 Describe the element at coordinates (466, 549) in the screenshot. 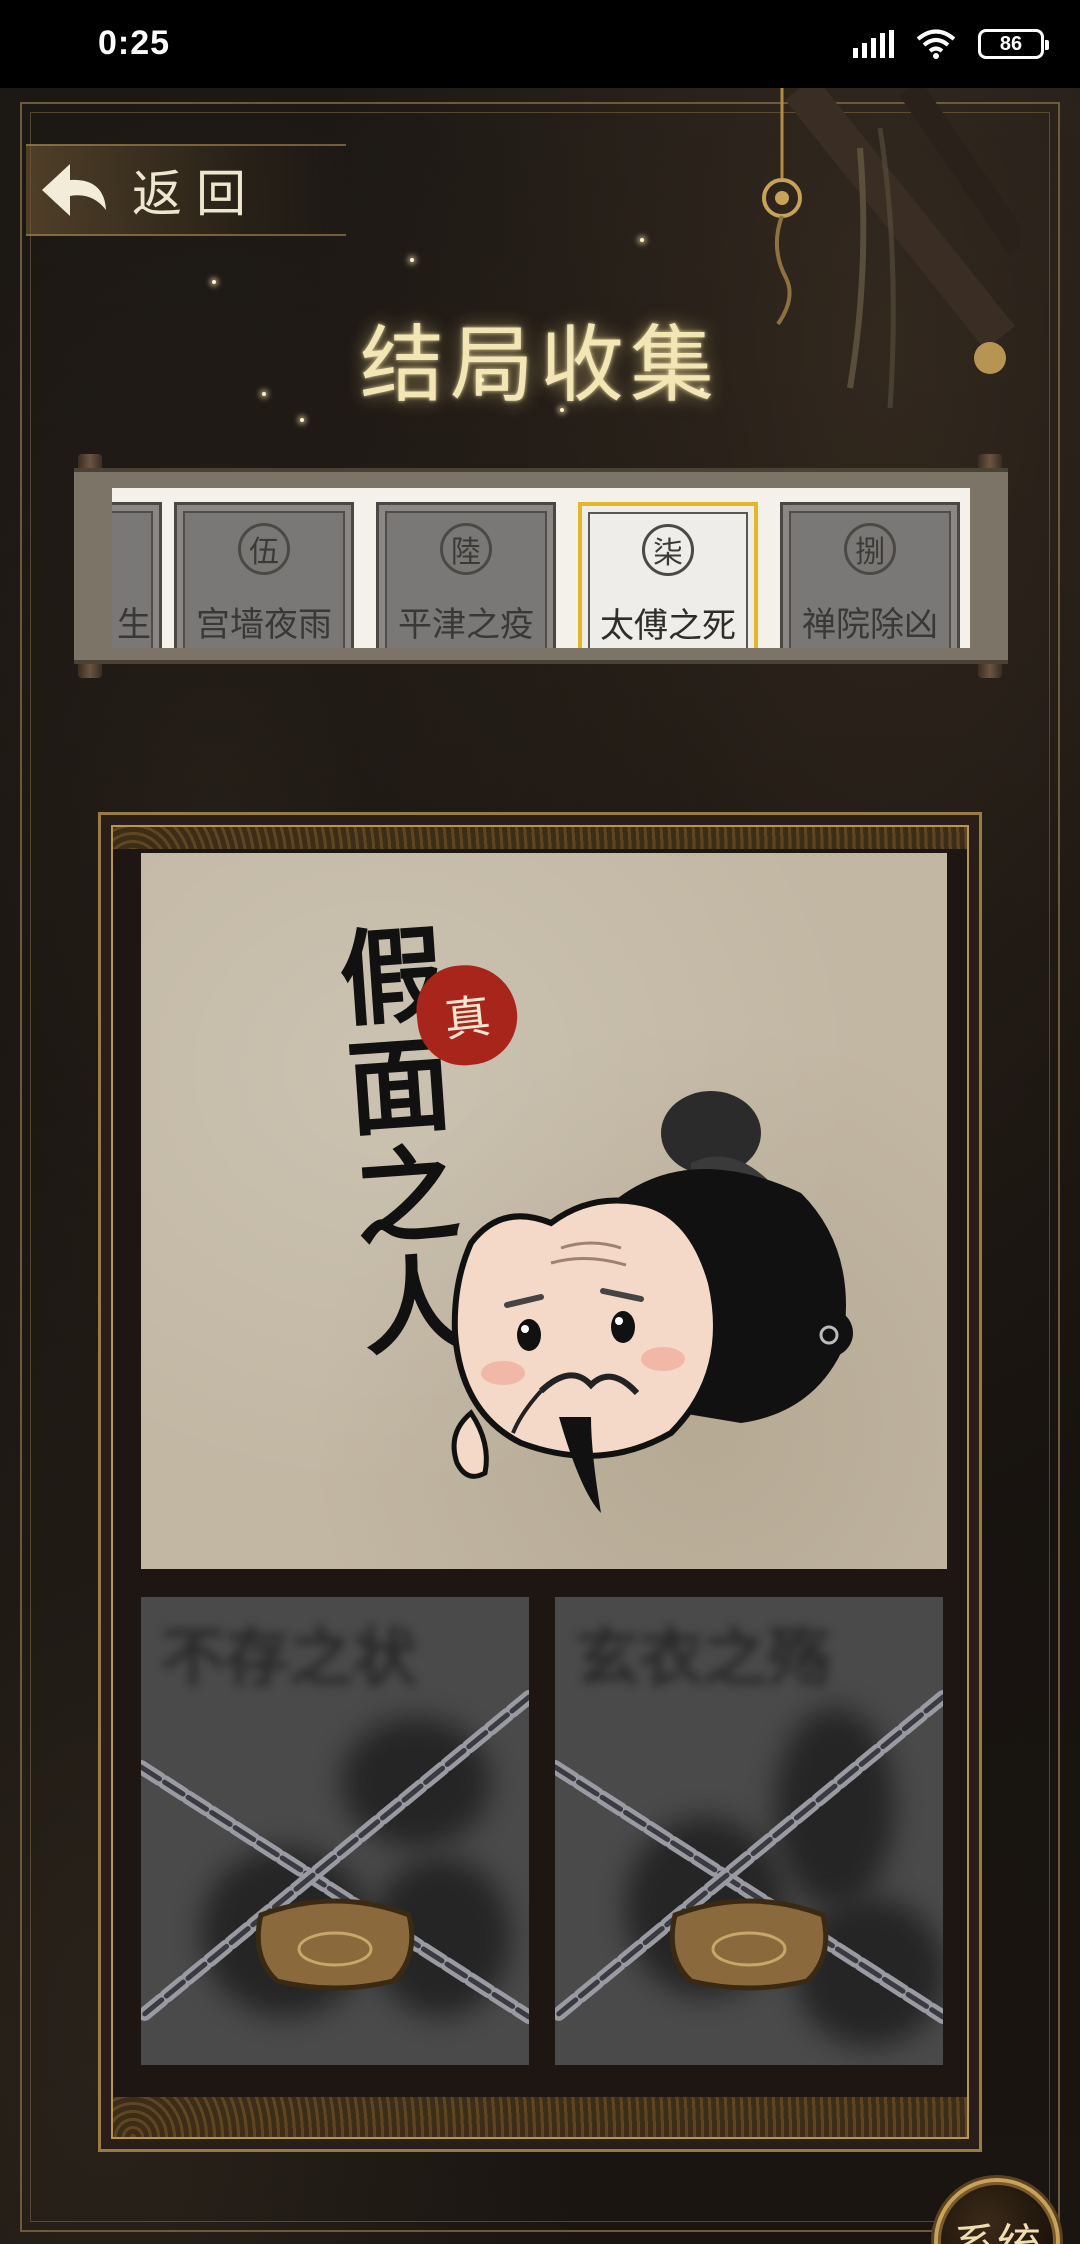

I see `chapter-seal-icon: 陸` at that location.